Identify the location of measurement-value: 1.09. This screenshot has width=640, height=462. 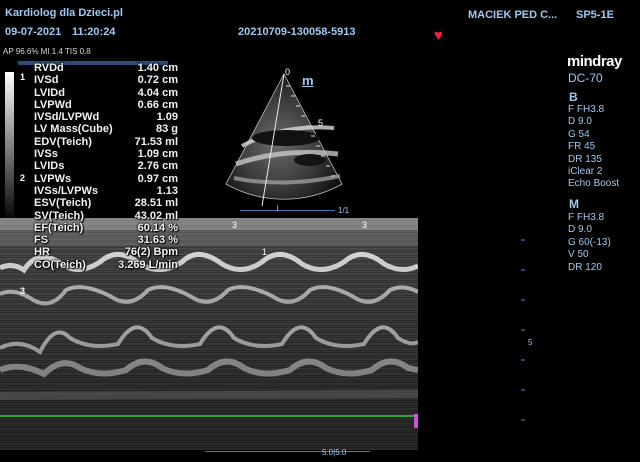
(167, 117).